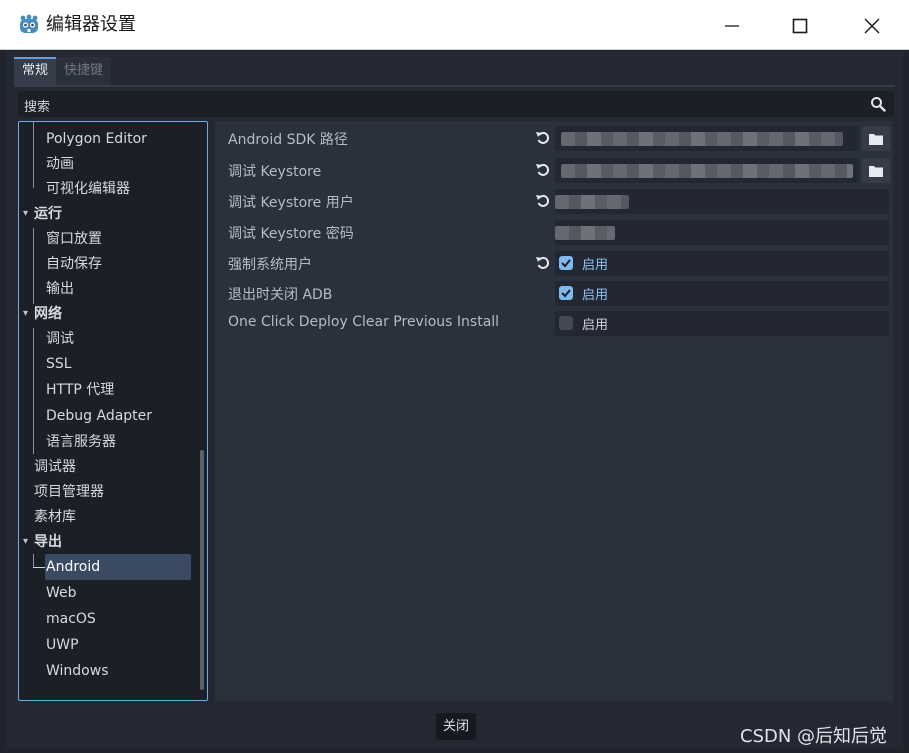  Describe the element at coordinates (554, 201) in the screenshot. I see `setting-row: 调试 Keystore 用户` at that location.